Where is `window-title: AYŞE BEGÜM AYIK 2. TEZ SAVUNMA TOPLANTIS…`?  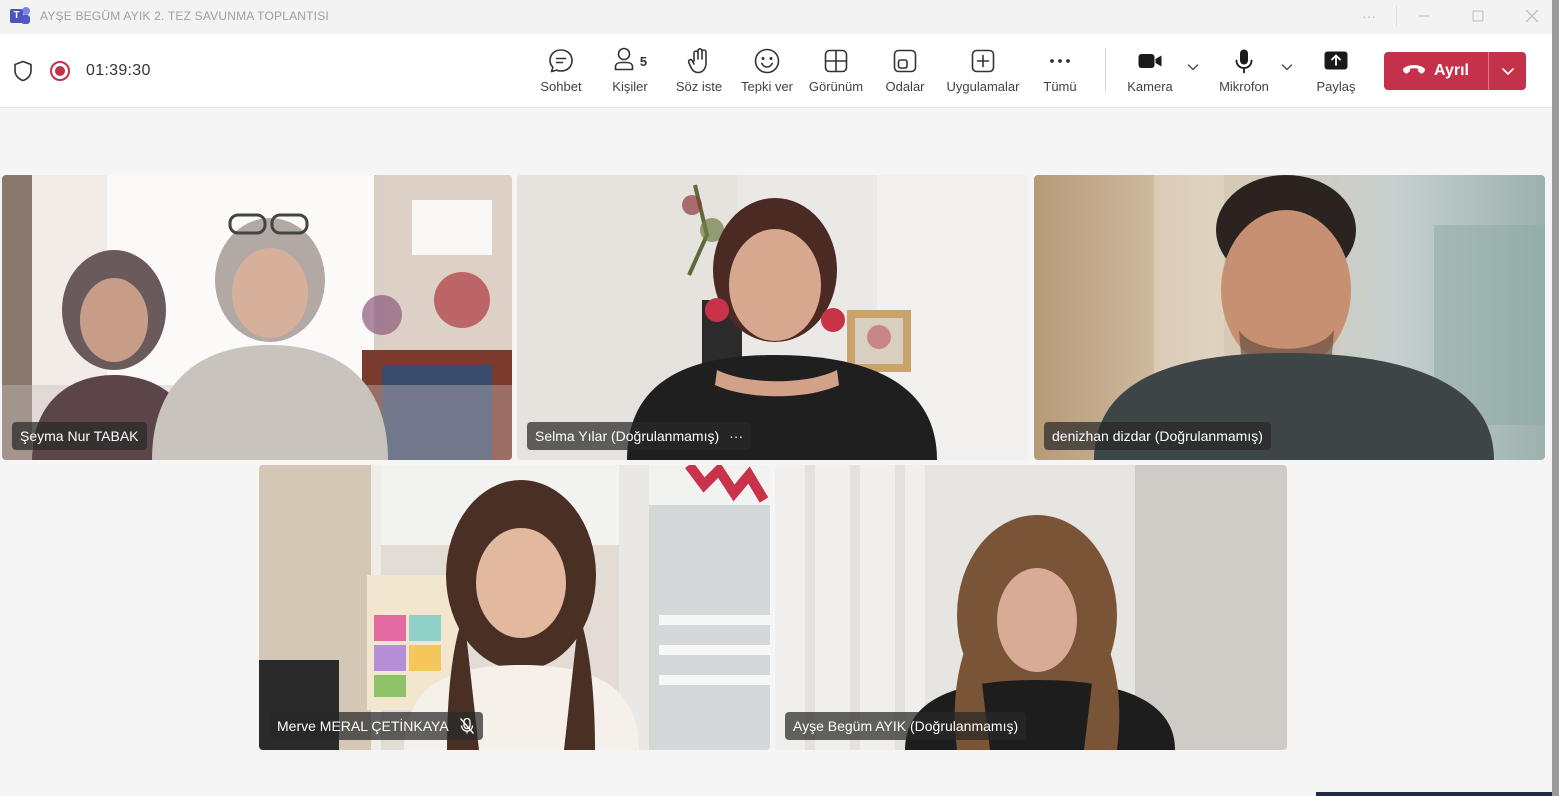
window-title: AYŞE BEGÜM AYIK 2. TEZ SAVUNMA TOPLANTIS… is located at coordinates (184, 16).